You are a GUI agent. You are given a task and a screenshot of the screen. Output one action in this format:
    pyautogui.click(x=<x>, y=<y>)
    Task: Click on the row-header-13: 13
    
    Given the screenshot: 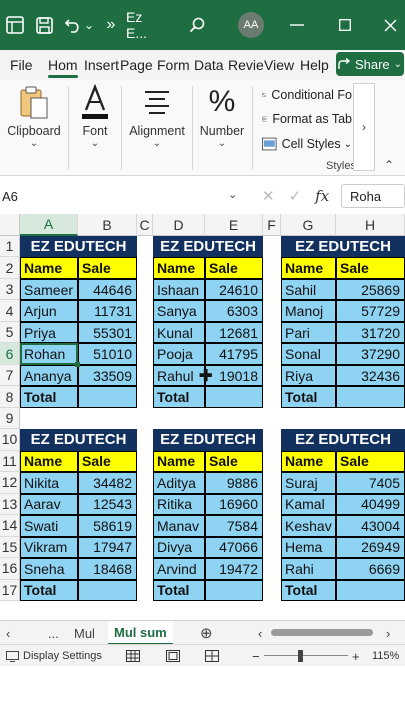 What is the action you would take?
    pyautogui.click(x=10, y=504)
    